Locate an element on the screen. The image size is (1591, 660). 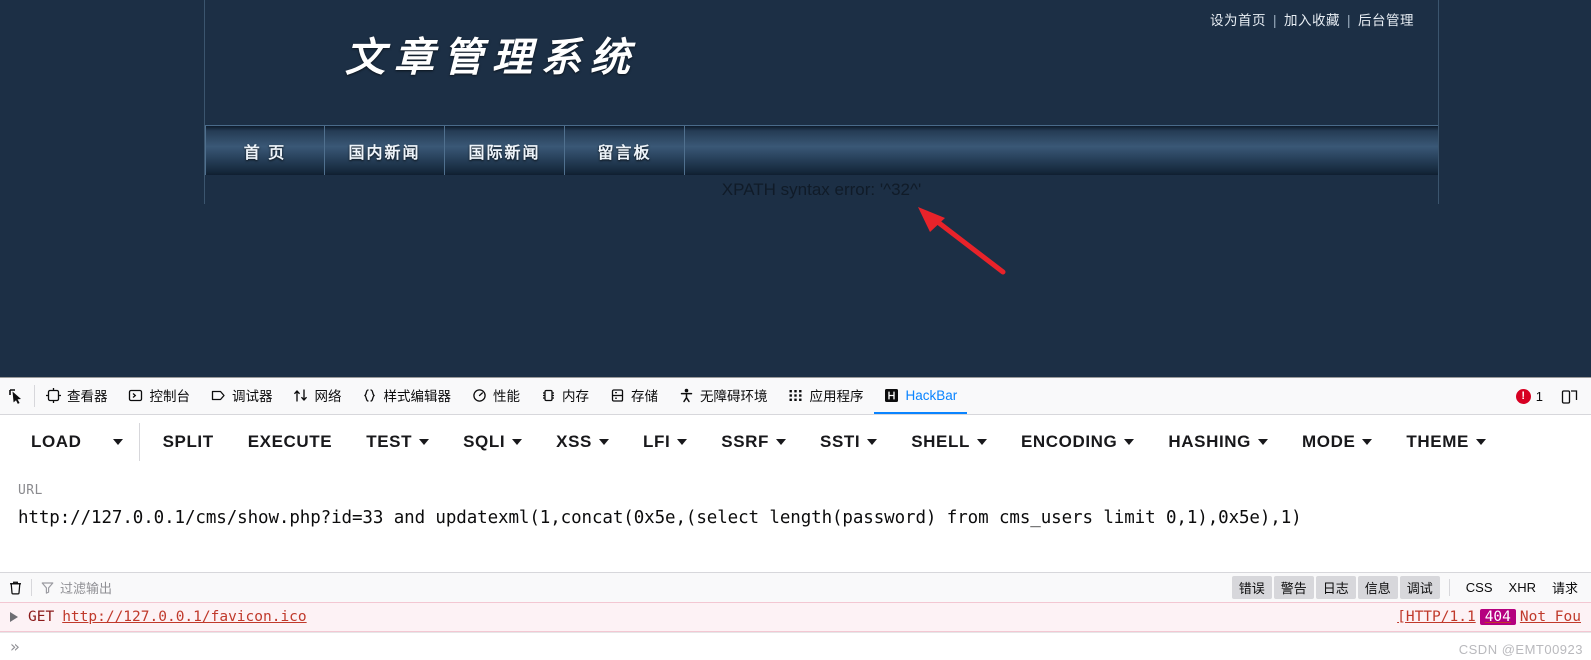
hackbar-sqli-label: SQLI is located at coordinates (484, 441).